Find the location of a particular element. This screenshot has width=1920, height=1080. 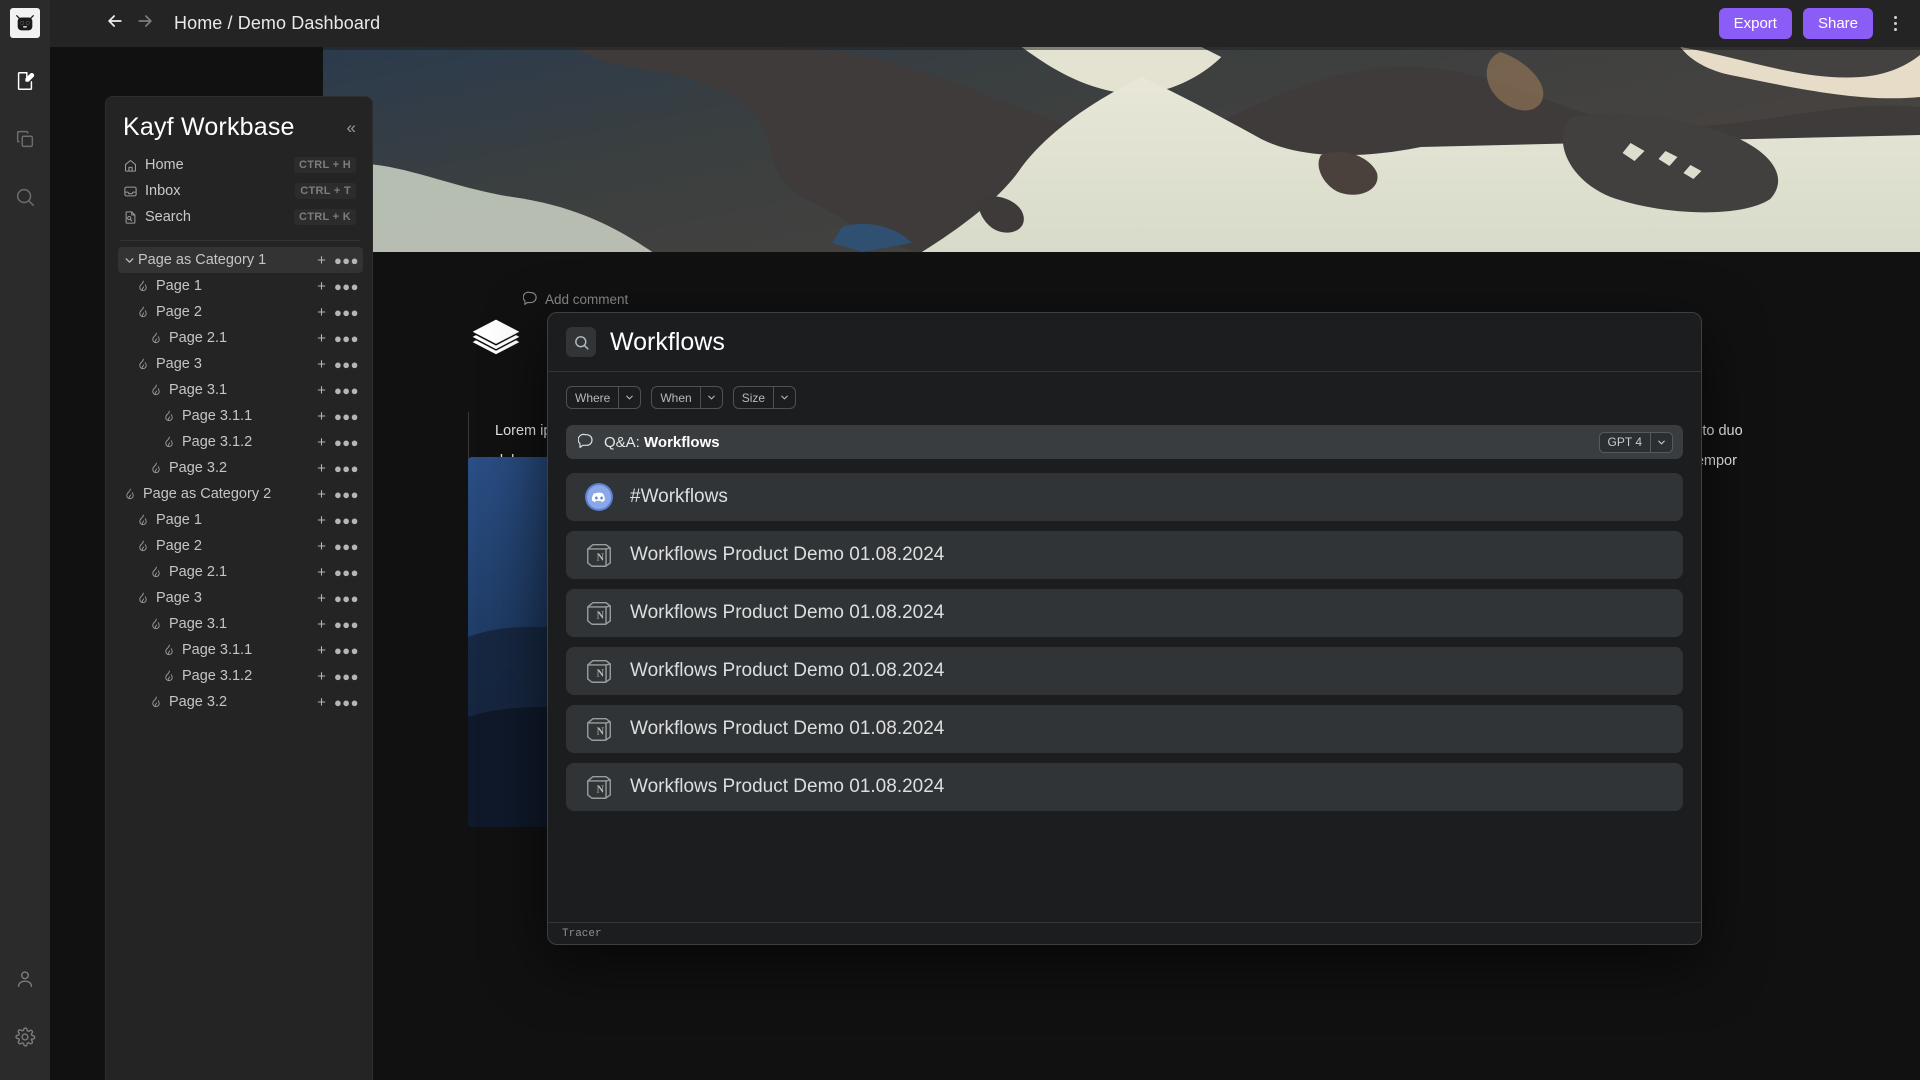

tree-row: Page as Category 2 + ●●● is located at coordinates (240, 494).